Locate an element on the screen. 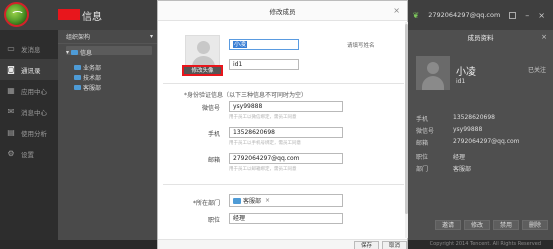 The height and width of the screenshot is (249, 553). remove-icon: × is located at coordinates (267, 200).